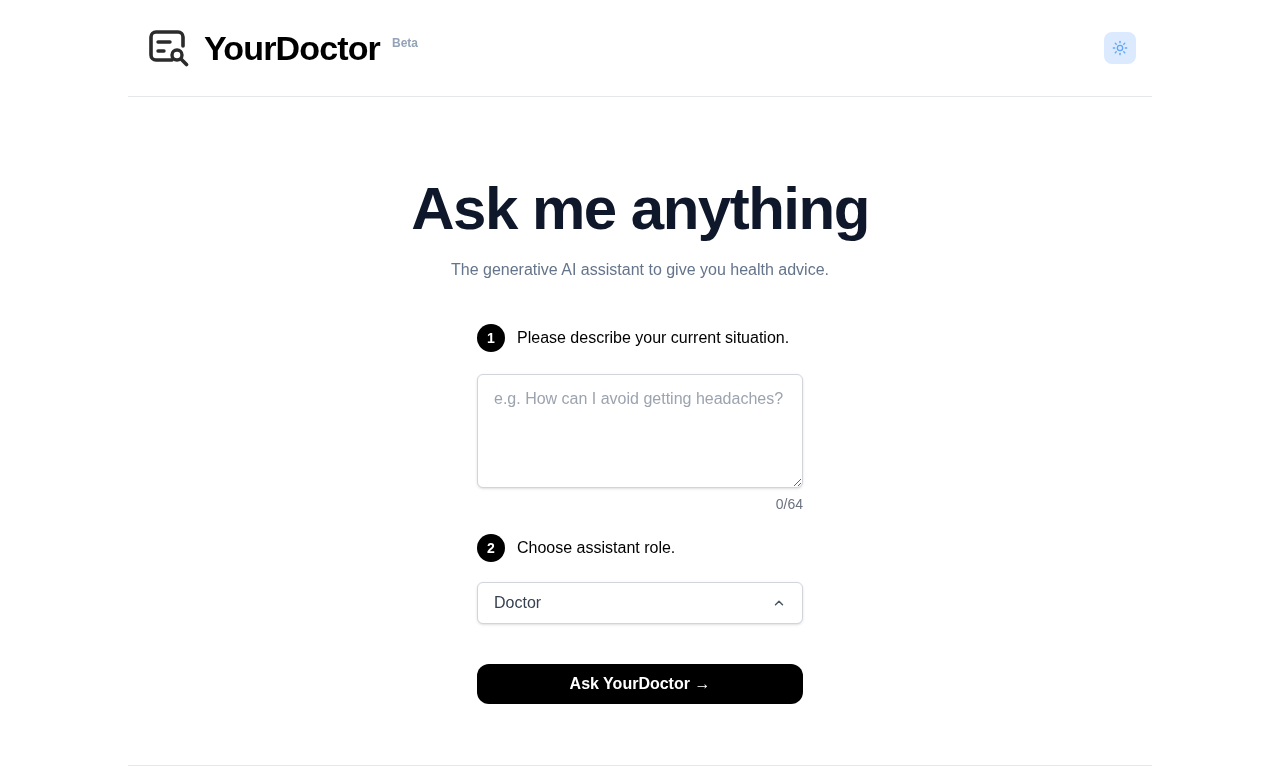 The height and width of the screenshot is (768, 1280). Describe the element at coordinates (596, 548) in the screenshot. I see `step-label: Choose assistant role.` at that location.